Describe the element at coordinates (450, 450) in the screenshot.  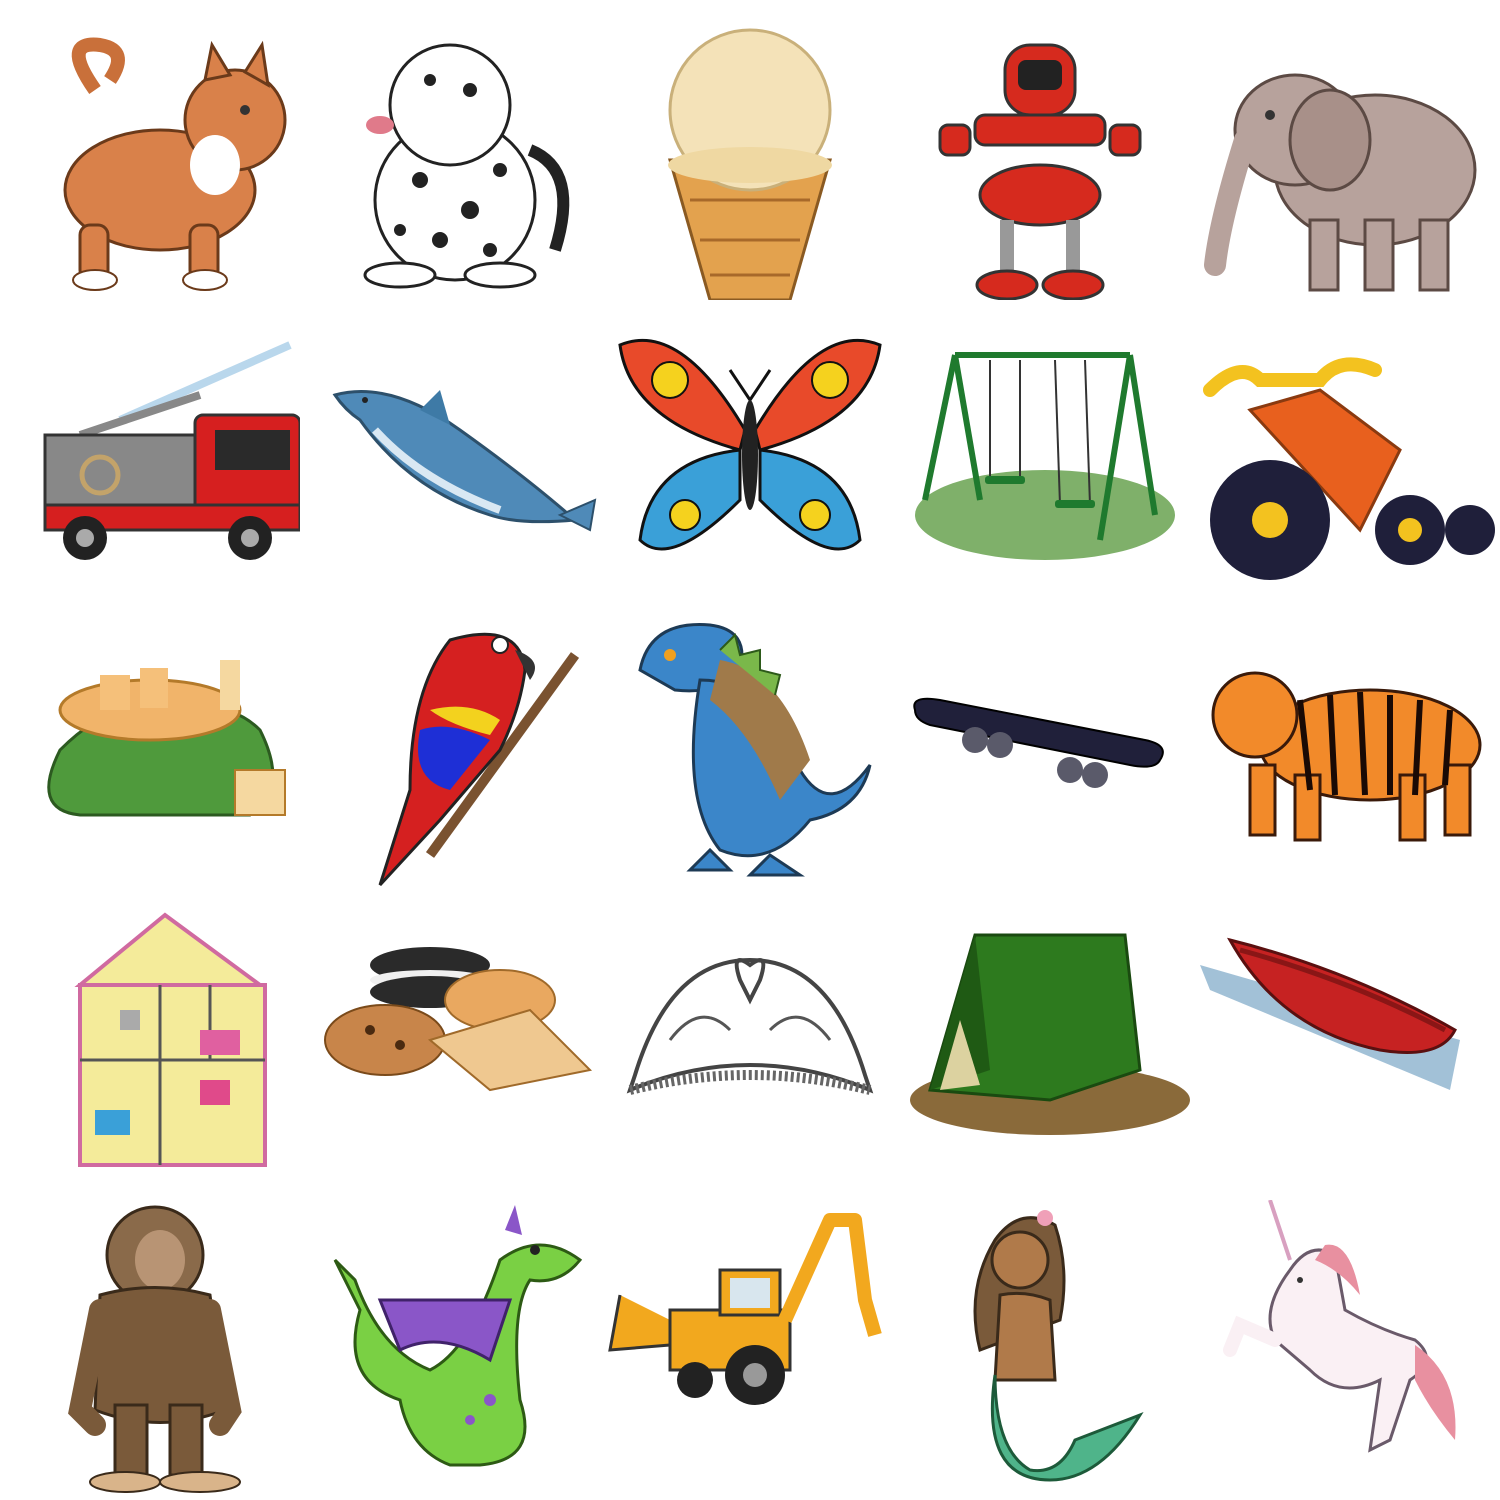
I see `dolphin-icon` at that location.